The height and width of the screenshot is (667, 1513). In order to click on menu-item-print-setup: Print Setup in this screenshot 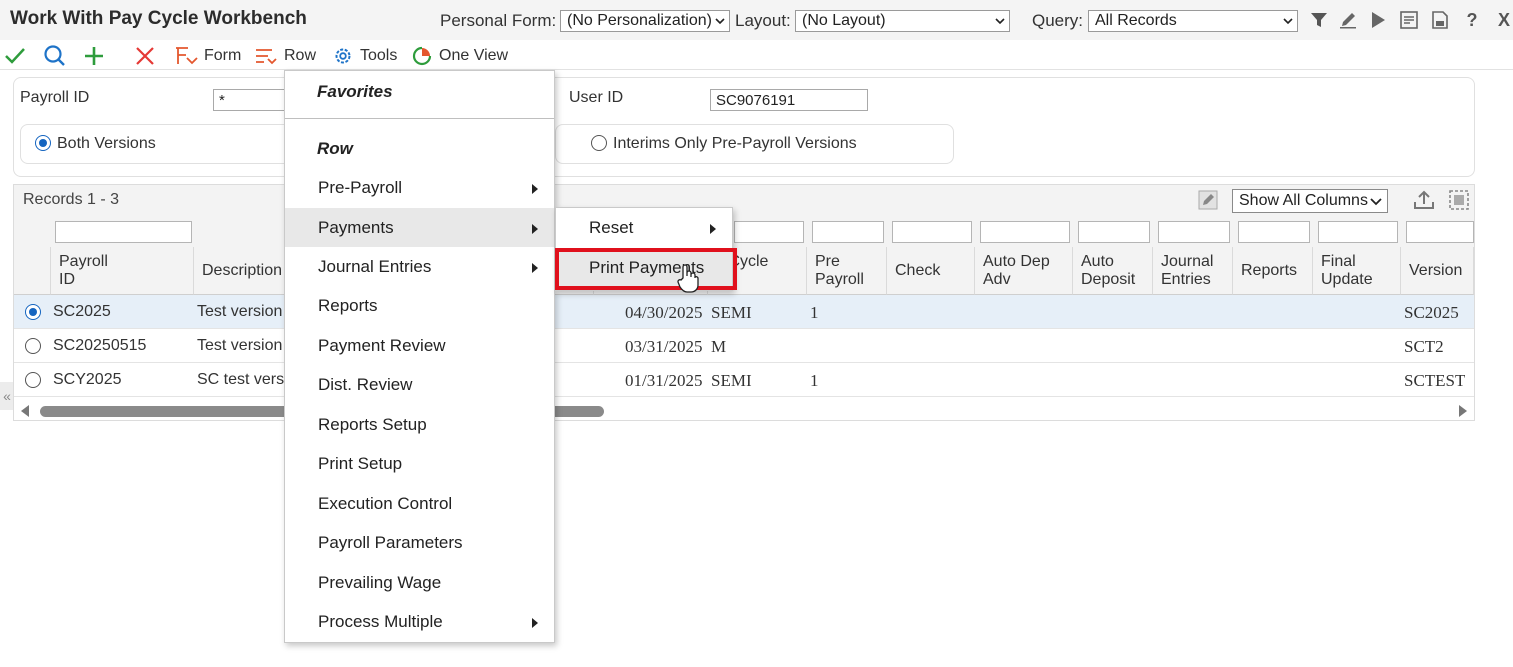, I will do `click(419, 463)`.